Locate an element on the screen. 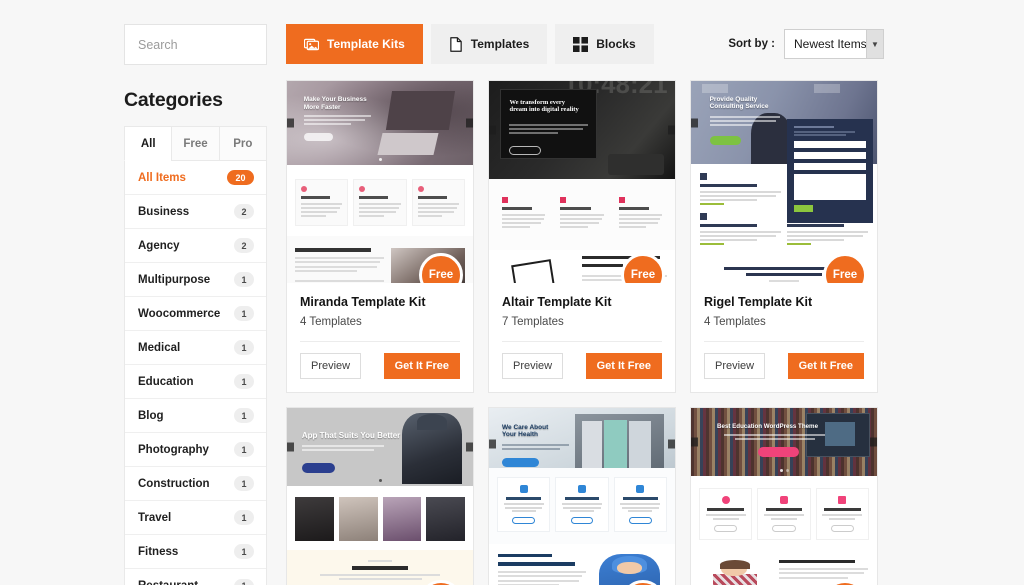  filter-tab-all: All is located at coordinates (148, 143).